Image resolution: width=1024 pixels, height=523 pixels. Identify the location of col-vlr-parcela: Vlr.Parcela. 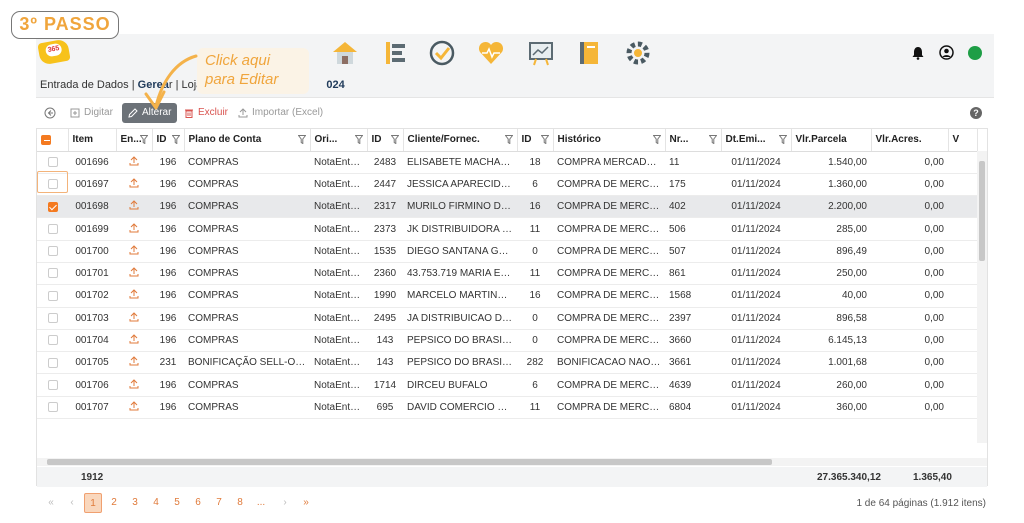
(831, 140).